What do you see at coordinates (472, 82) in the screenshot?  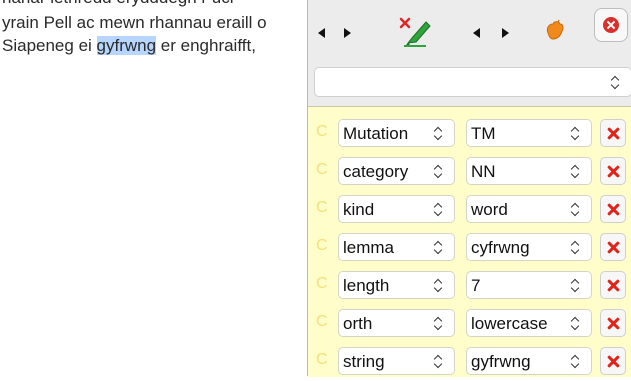 I see `annotation-type-select` at bounding box center [472, 82].